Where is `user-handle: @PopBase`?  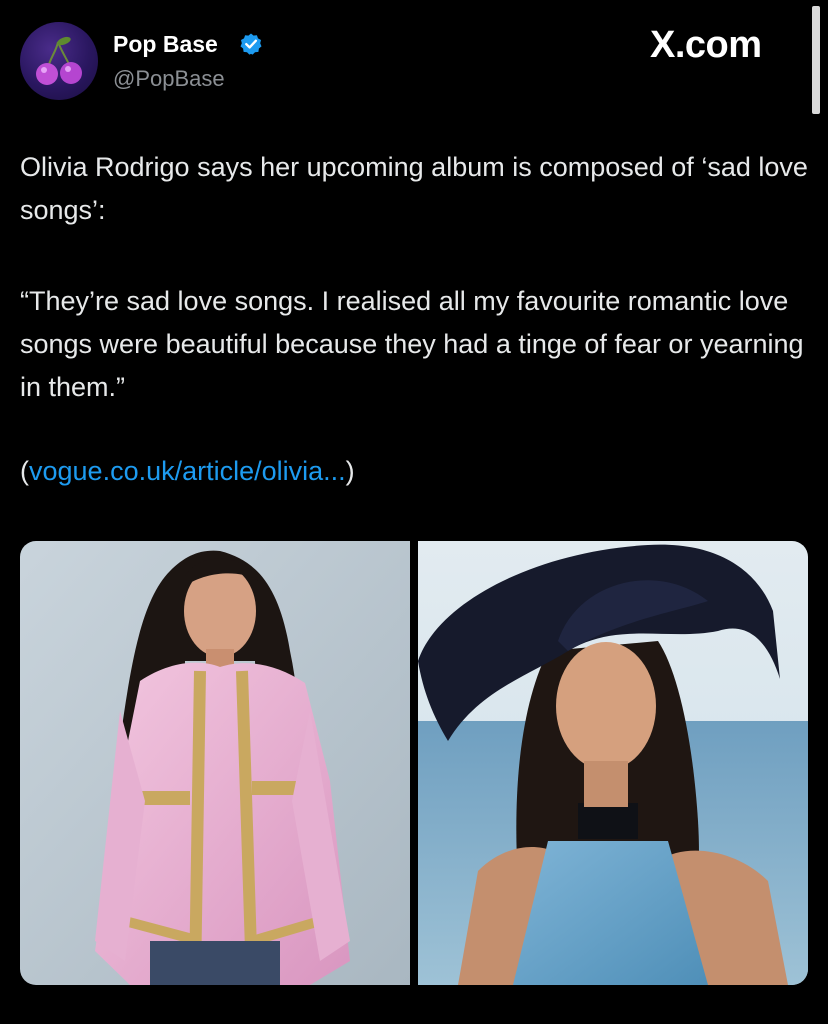
user-handle: @PopBase is located at coordinates (169, 79).